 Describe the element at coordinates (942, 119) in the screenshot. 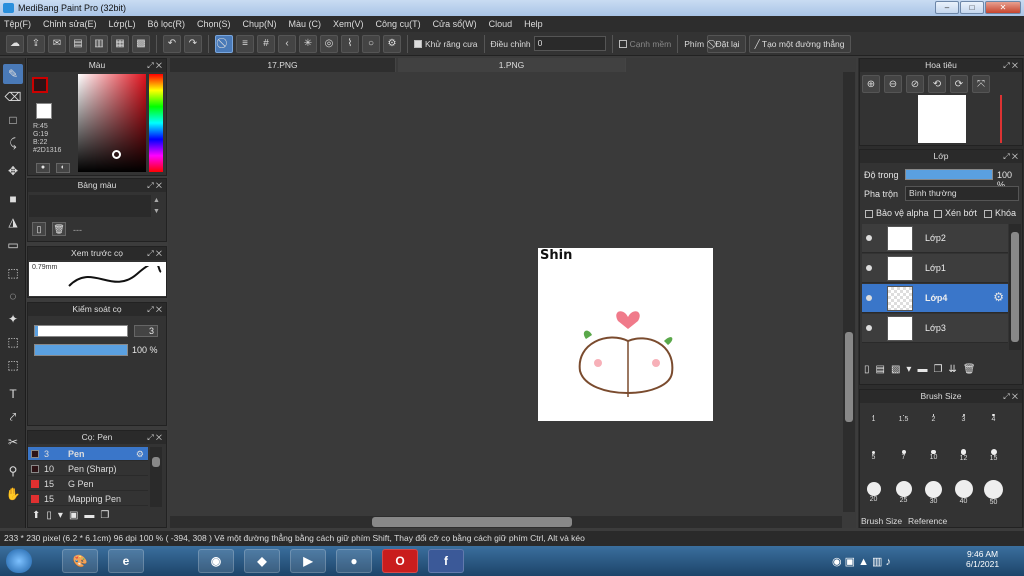

I see `navigator-thumbnail` at that location.